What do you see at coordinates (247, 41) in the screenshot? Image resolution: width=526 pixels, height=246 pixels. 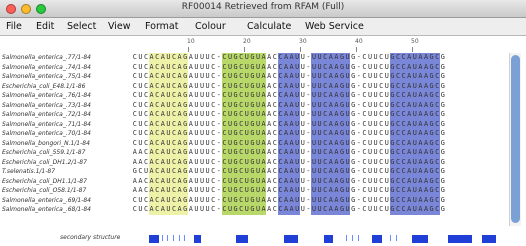 I see `ruler-tick-20: 20` at bounding box center [247, 41].